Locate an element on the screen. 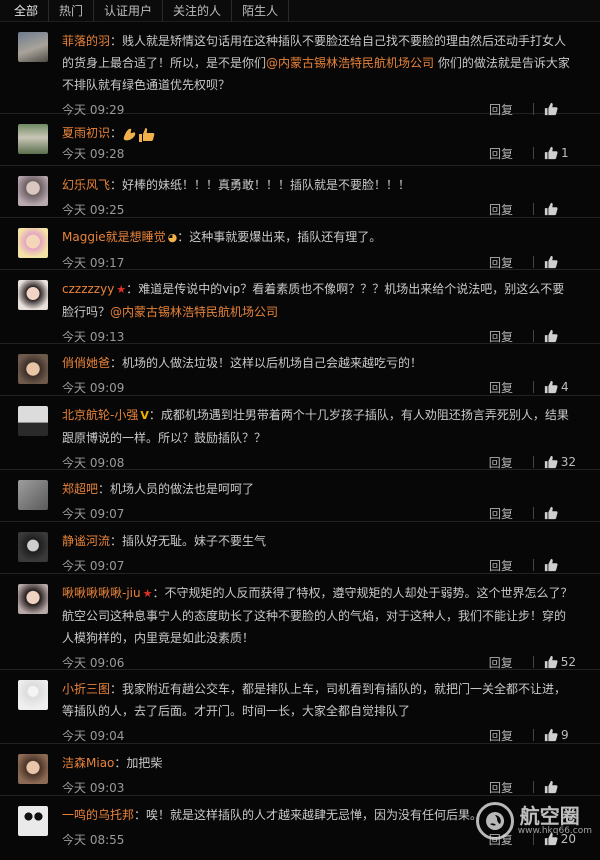  like-button: 52 is located at coordinates (560, 662).